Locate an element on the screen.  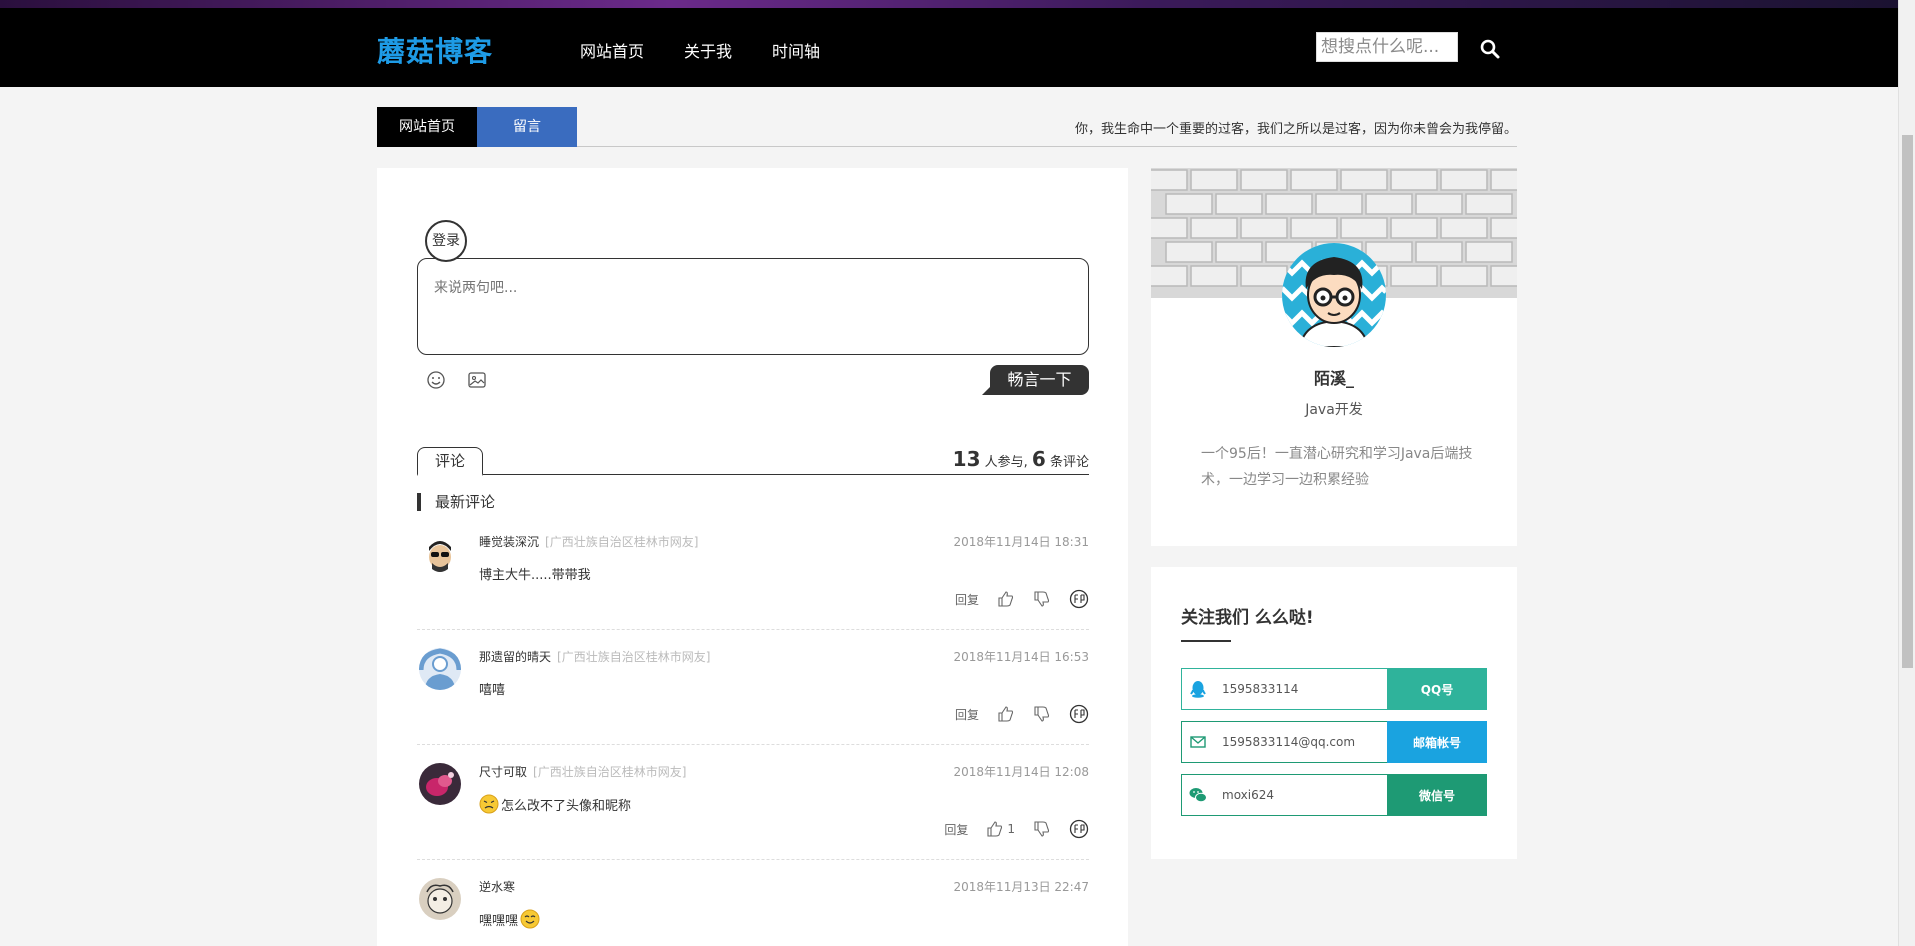
emoji-icon is located at coordinates (436, 380).